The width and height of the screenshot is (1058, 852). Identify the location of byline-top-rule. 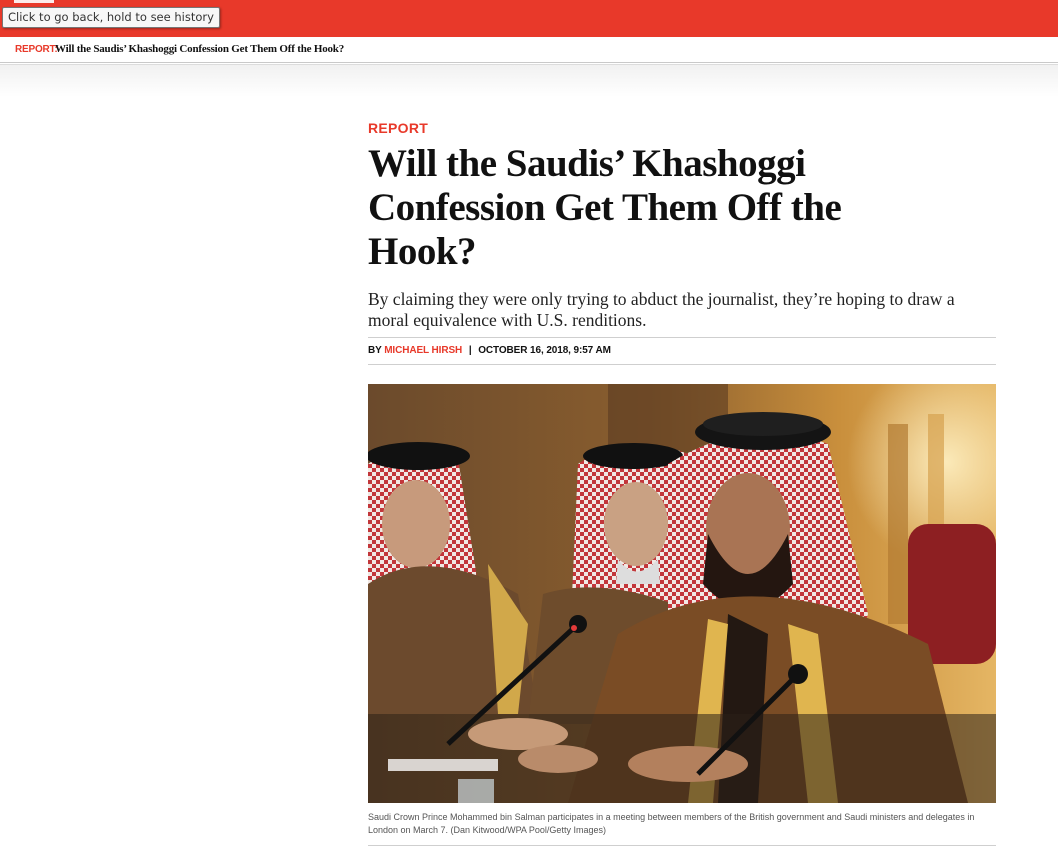
(682, 337).